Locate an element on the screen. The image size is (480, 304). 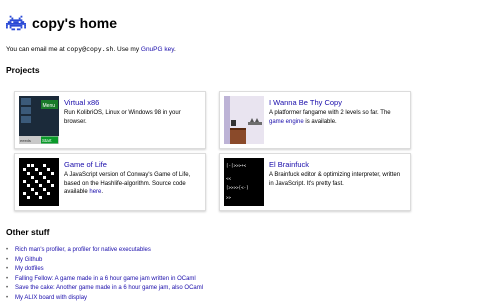
github-link: My Github is located at coordinates (28, 260).